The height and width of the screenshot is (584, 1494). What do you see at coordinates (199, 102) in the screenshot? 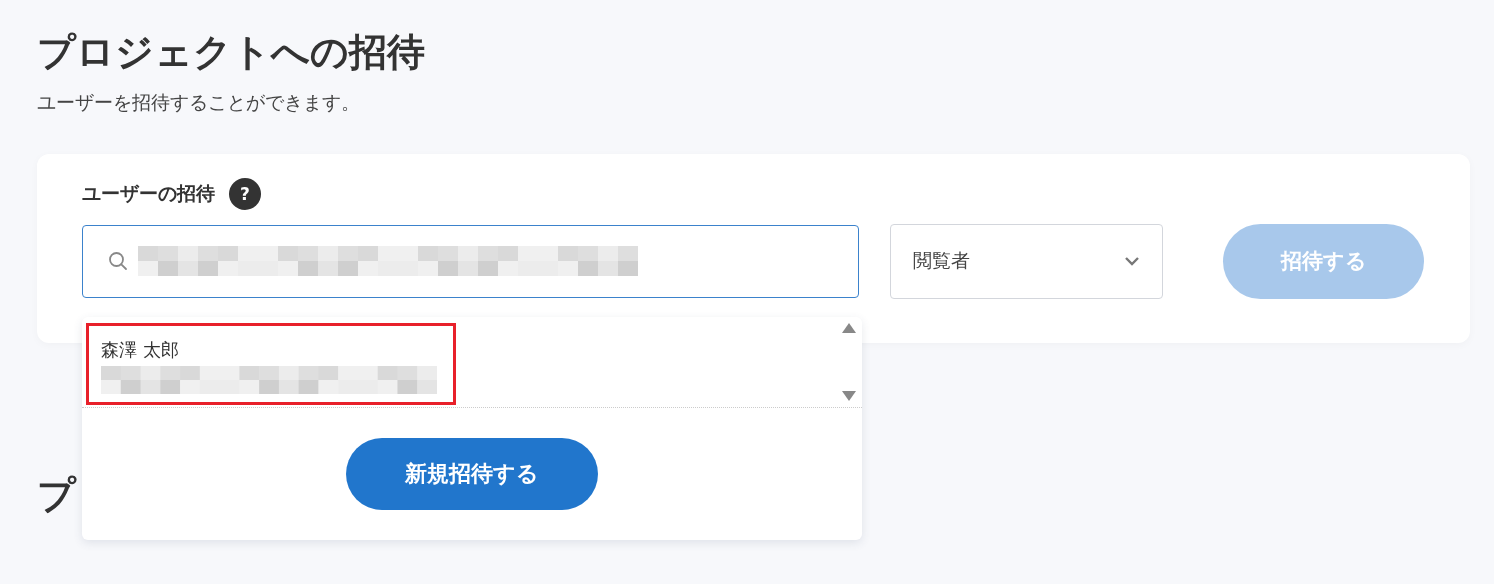
I see `page-subtitle: ユーザーを招待することができます。` at bounding box center [199, 102].